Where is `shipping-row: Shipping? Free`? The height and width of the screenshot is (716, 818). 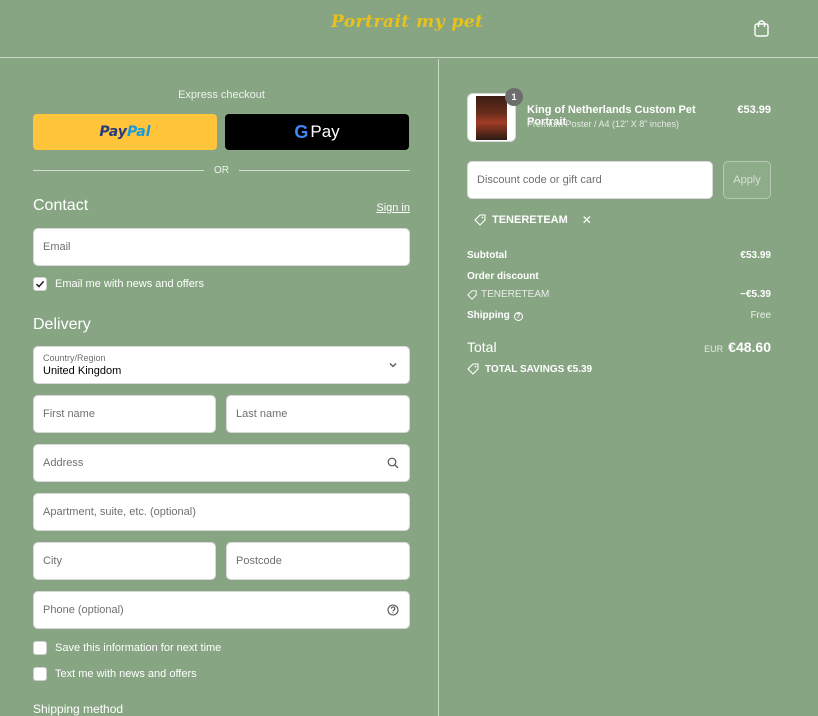
shipping-row: Shipping? Free is located at coordinates (619, 315).